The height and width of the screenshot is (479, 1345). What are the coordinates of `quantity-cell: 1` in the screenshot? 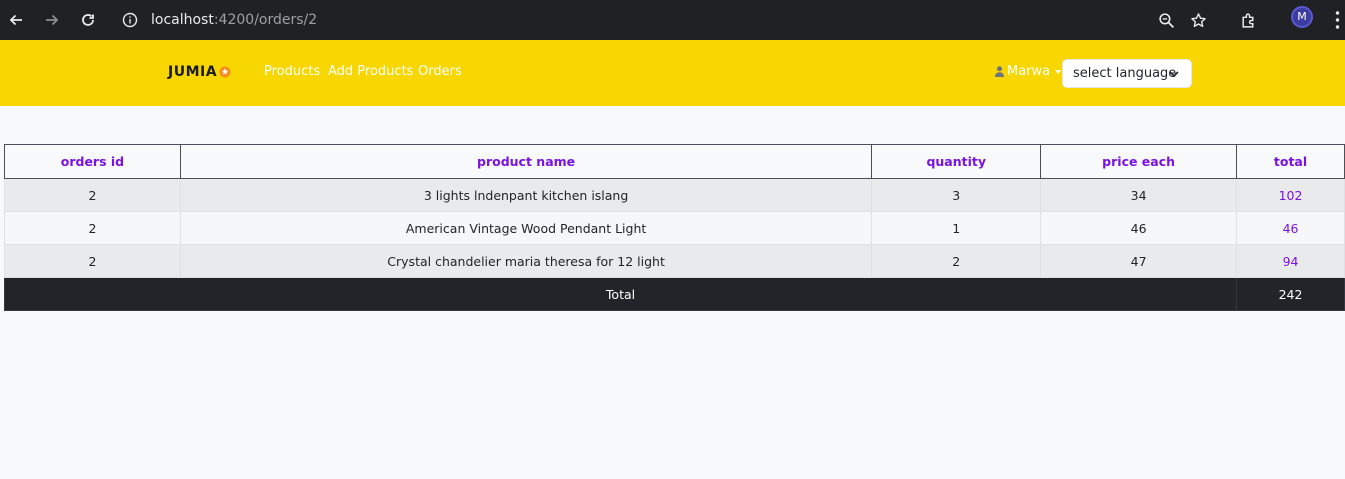 It's located at (956, 228).